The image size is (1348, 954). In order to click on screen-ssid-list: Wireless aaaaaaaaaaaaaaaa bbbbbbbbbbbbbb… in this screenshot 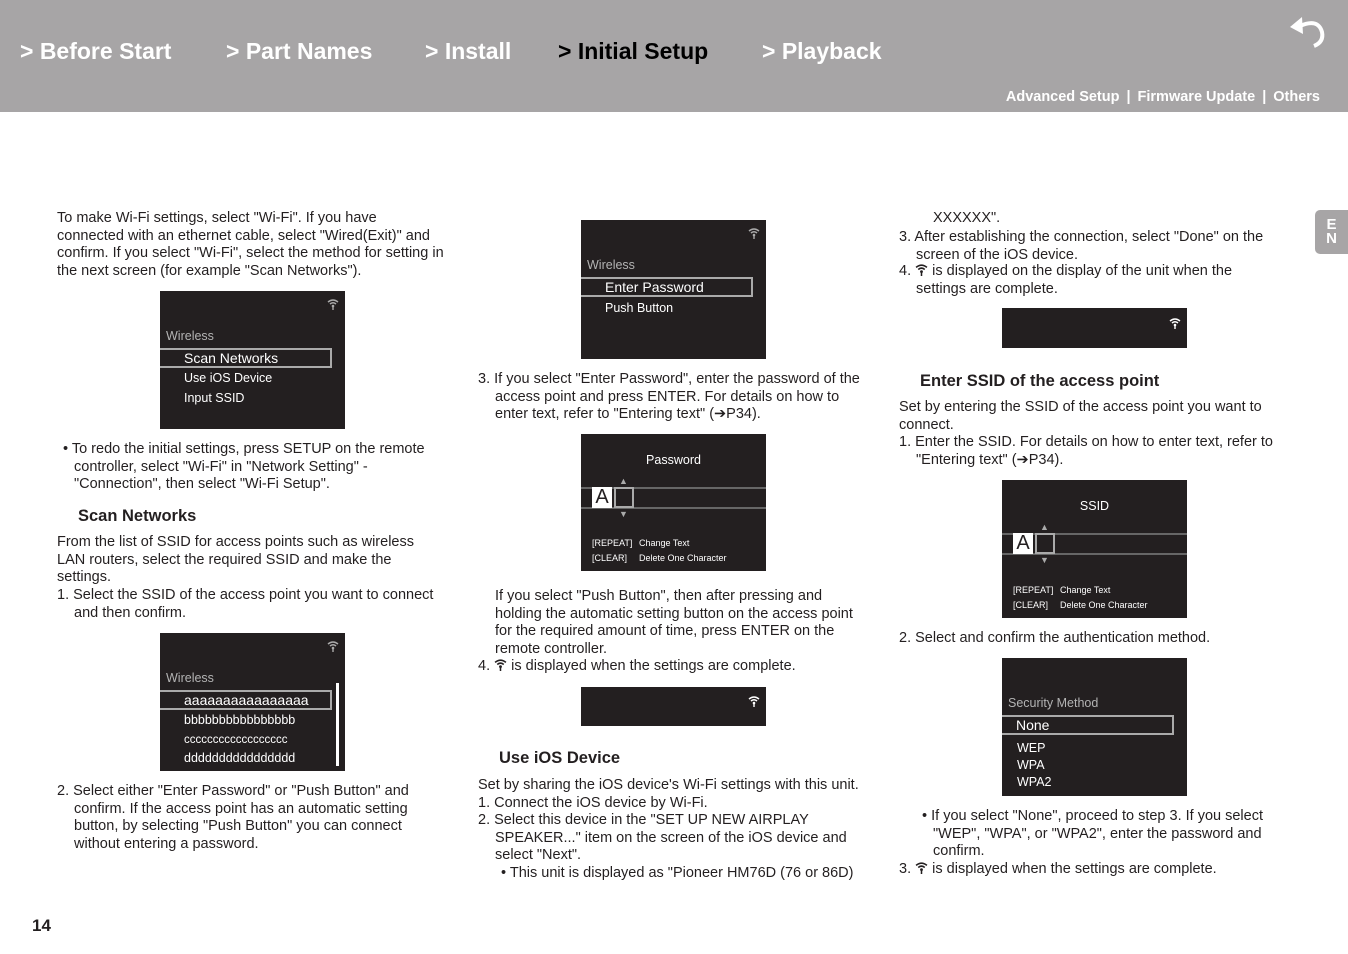, I will do `click(252, 702)`.